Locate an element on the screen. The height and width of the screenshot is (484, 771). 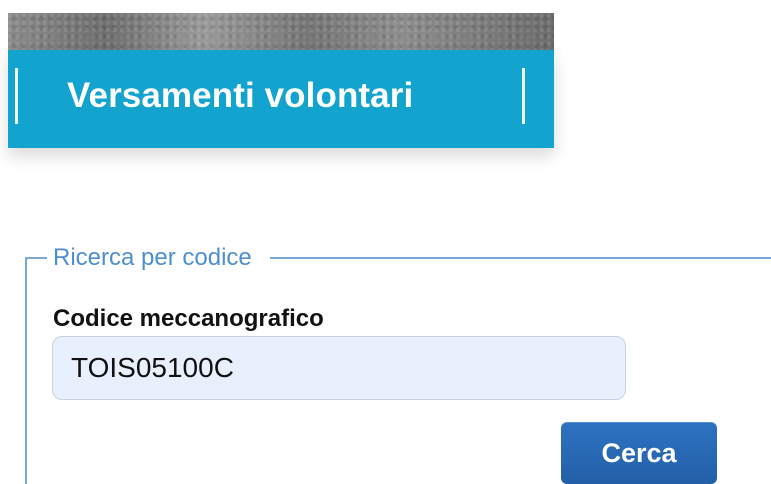
page-title: Versamenti volontari is located at coordinates (240, 95).